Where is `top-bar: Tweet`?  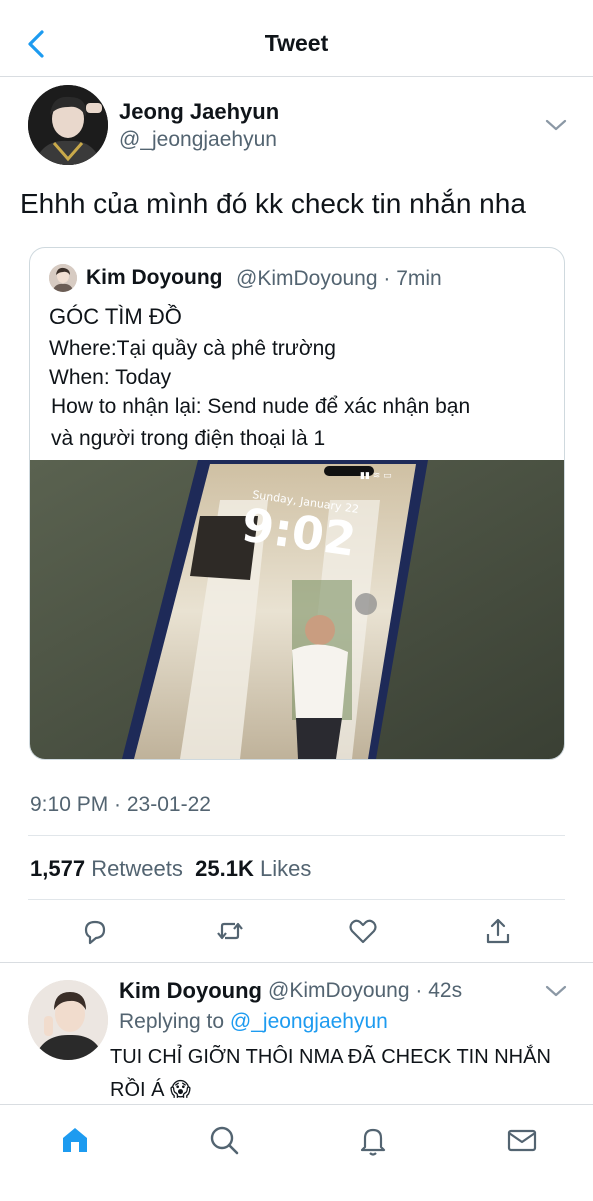 top-bar: Tweet is located at coordinates (296, 38).